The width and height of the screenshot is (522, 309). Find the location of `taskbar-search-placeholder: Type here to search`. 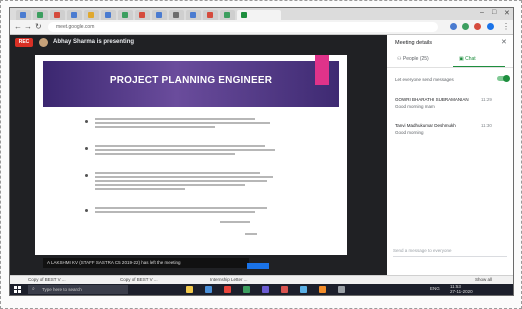

taskbar-search-placeholder: Type here to search is located at coordinates (62, 289).